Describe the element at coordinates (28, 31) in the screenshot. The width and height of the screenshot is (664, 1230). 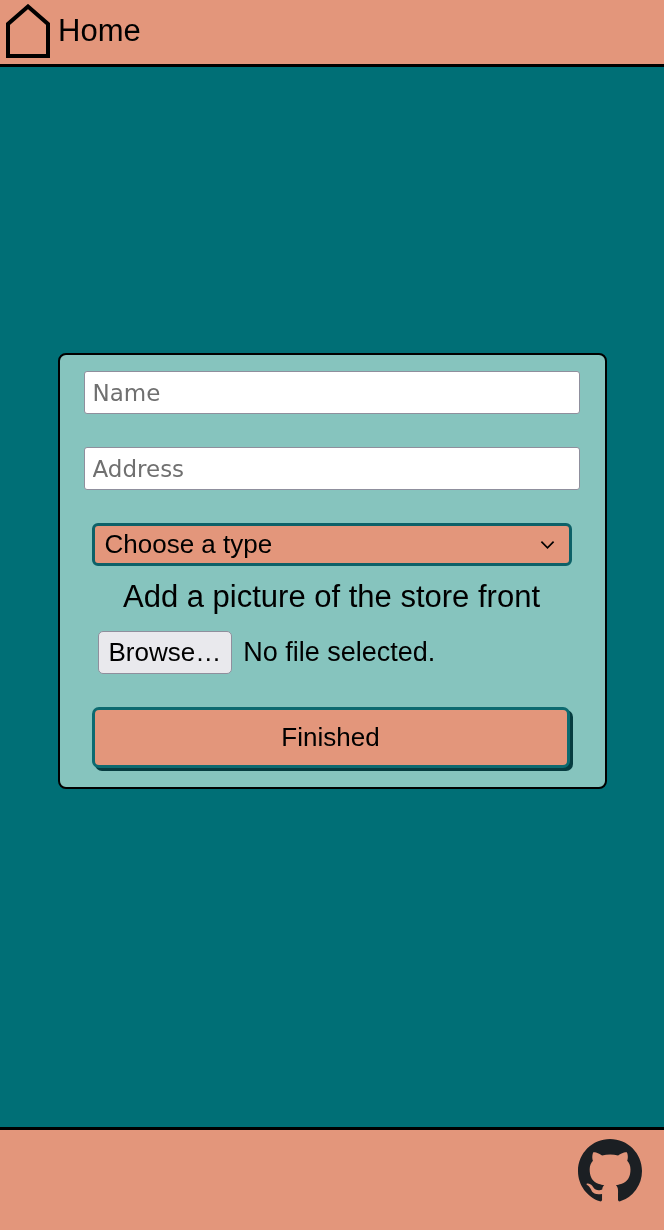
I see `house-icon` at that location.